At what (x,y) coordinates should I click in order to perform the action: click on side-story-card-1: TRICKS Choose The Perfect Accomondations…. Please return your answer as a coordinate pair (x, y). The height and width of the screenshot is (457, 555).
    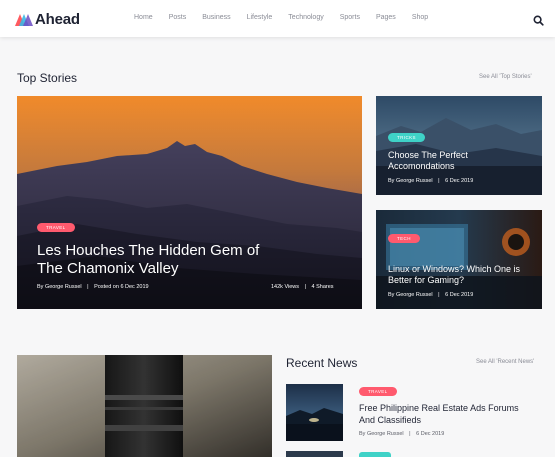
    Looking at the image, I should click on (459, 145).